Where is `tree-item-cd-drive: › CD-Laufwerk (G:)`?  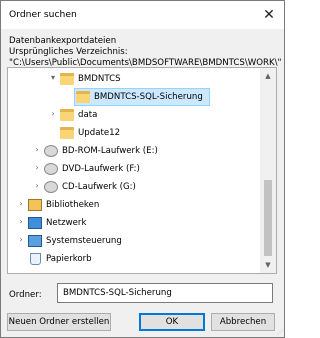 tree-item-cd-drive: › CD-Laufwerk (G:) is located at coordinates (134, 187).